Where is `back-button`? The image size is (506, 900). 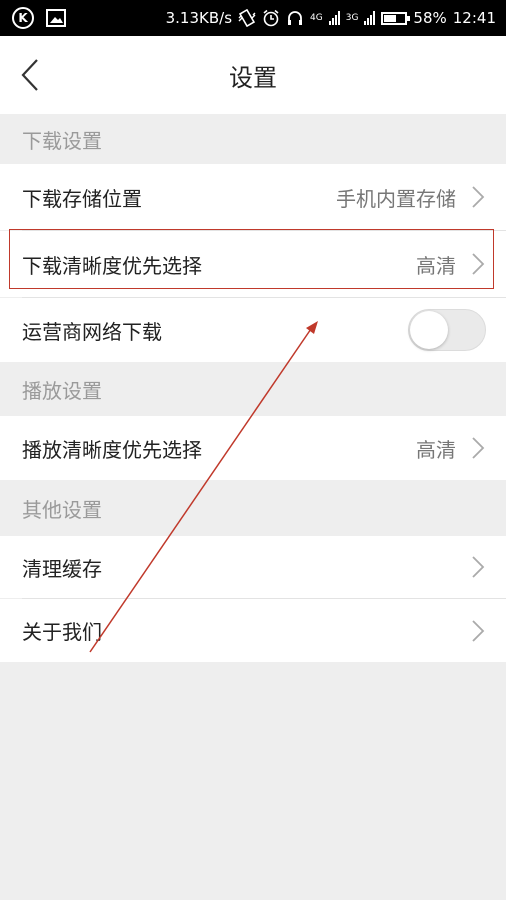
back-button is located at coordinates (30, 75).